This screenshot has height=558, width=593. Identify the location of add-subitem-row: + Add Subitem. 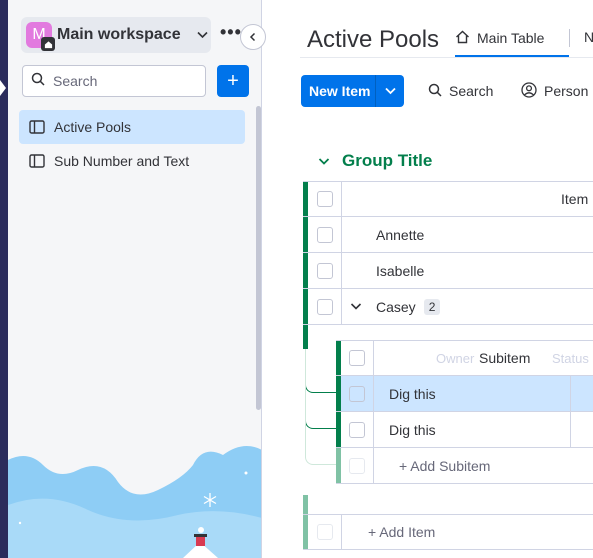
(464, 466).